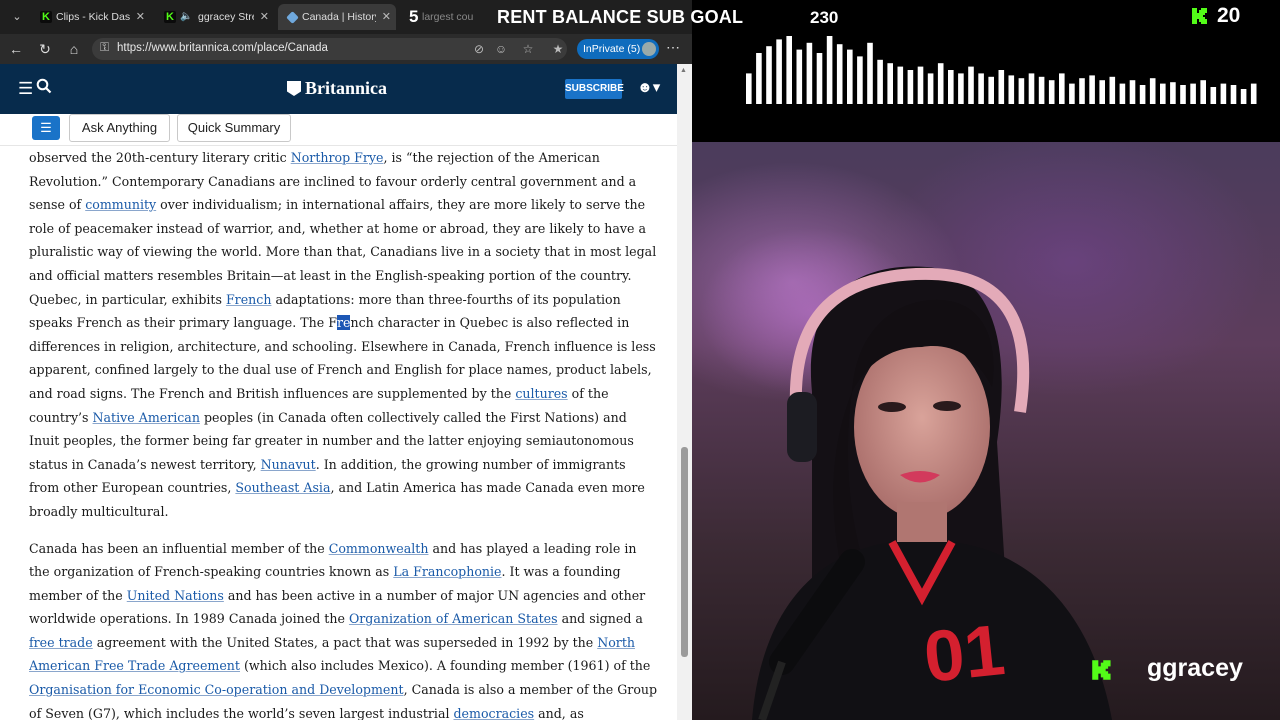 The image size is (1280, 720). What do you see at coordinates (120, 204) in the screenshot?
I see `link-community: community` at bounding box center [120, 204].